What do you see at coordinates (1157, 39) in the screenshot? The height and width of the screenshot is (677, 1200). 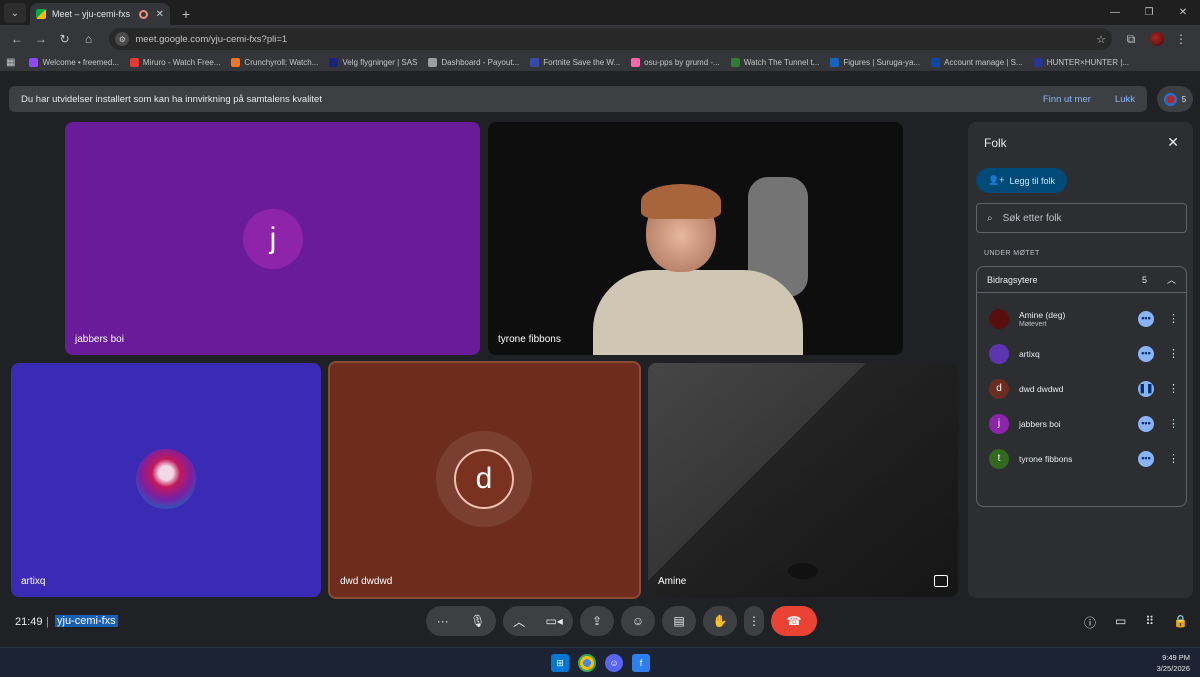 I see `profile-avatar` at bounding box center [1157, 39].